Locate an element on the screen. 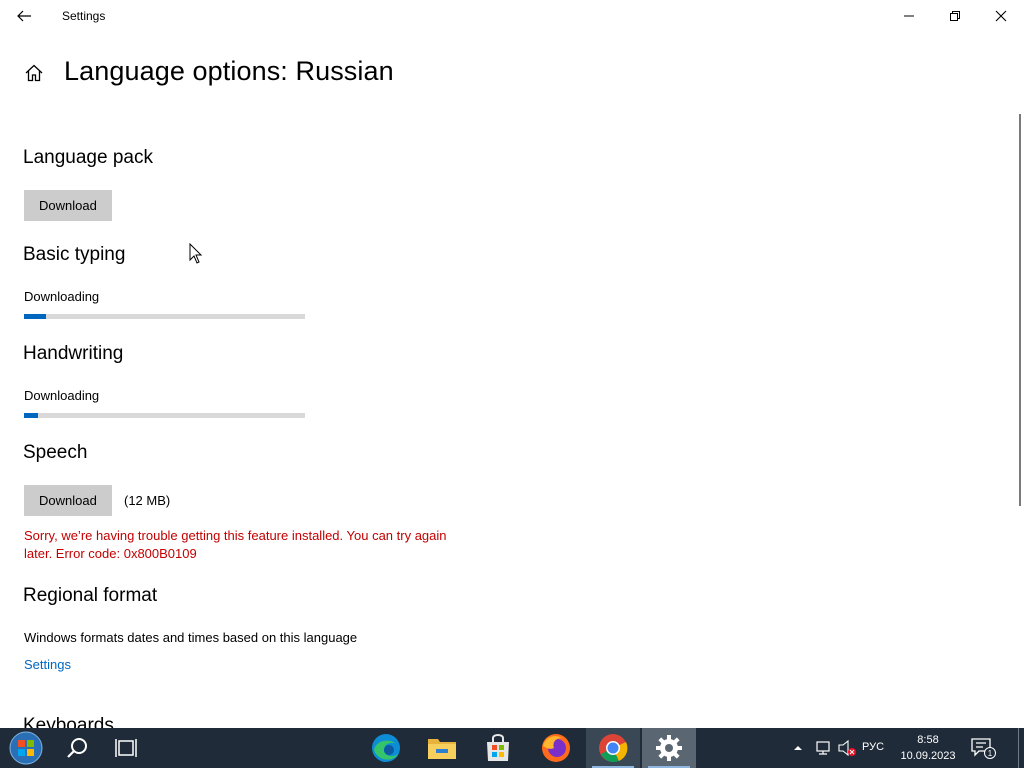  basic-typing-progress-fill is located at coordinates (35, 316).